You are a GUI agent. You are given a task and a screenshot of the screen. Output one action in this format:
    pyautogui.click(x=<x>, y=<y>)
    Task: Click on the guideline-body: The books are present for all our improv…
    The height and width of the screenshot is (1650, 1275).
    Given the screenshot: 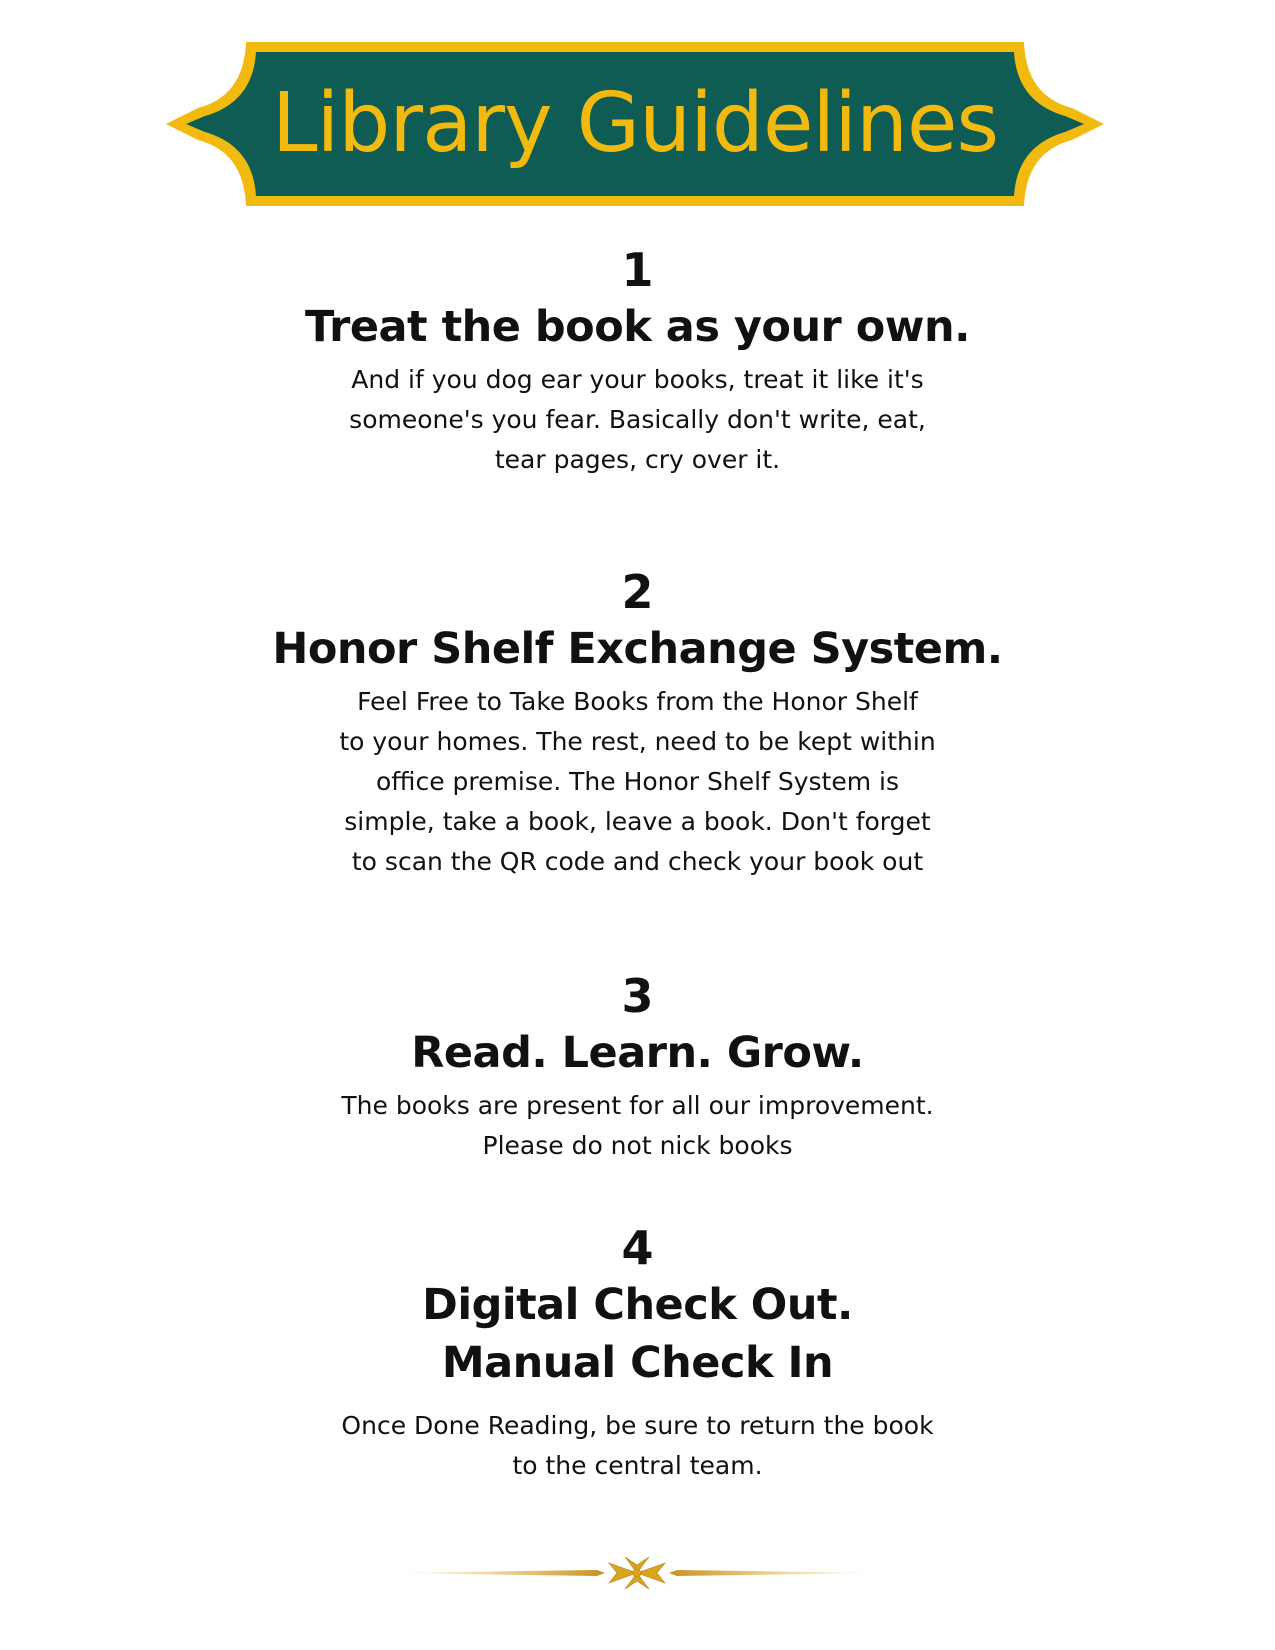 What is the action you would take?
    pyautogui.click(x=637, y=1126)
    